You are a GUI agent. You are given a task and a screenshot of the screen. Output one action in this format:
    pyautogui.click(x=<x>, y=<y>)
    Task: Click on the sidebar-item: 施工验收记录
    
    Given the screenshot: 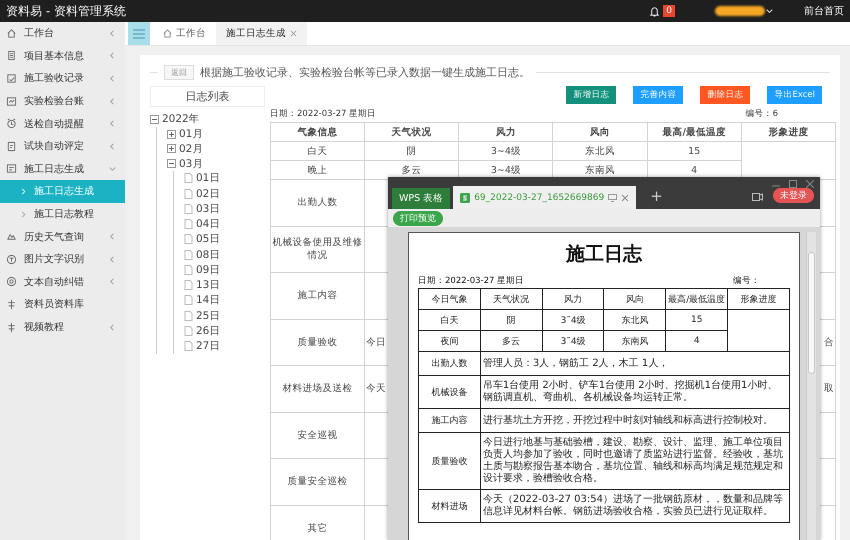 What is the action you would take?
    pyautogui.click(x=62, y=78)
    